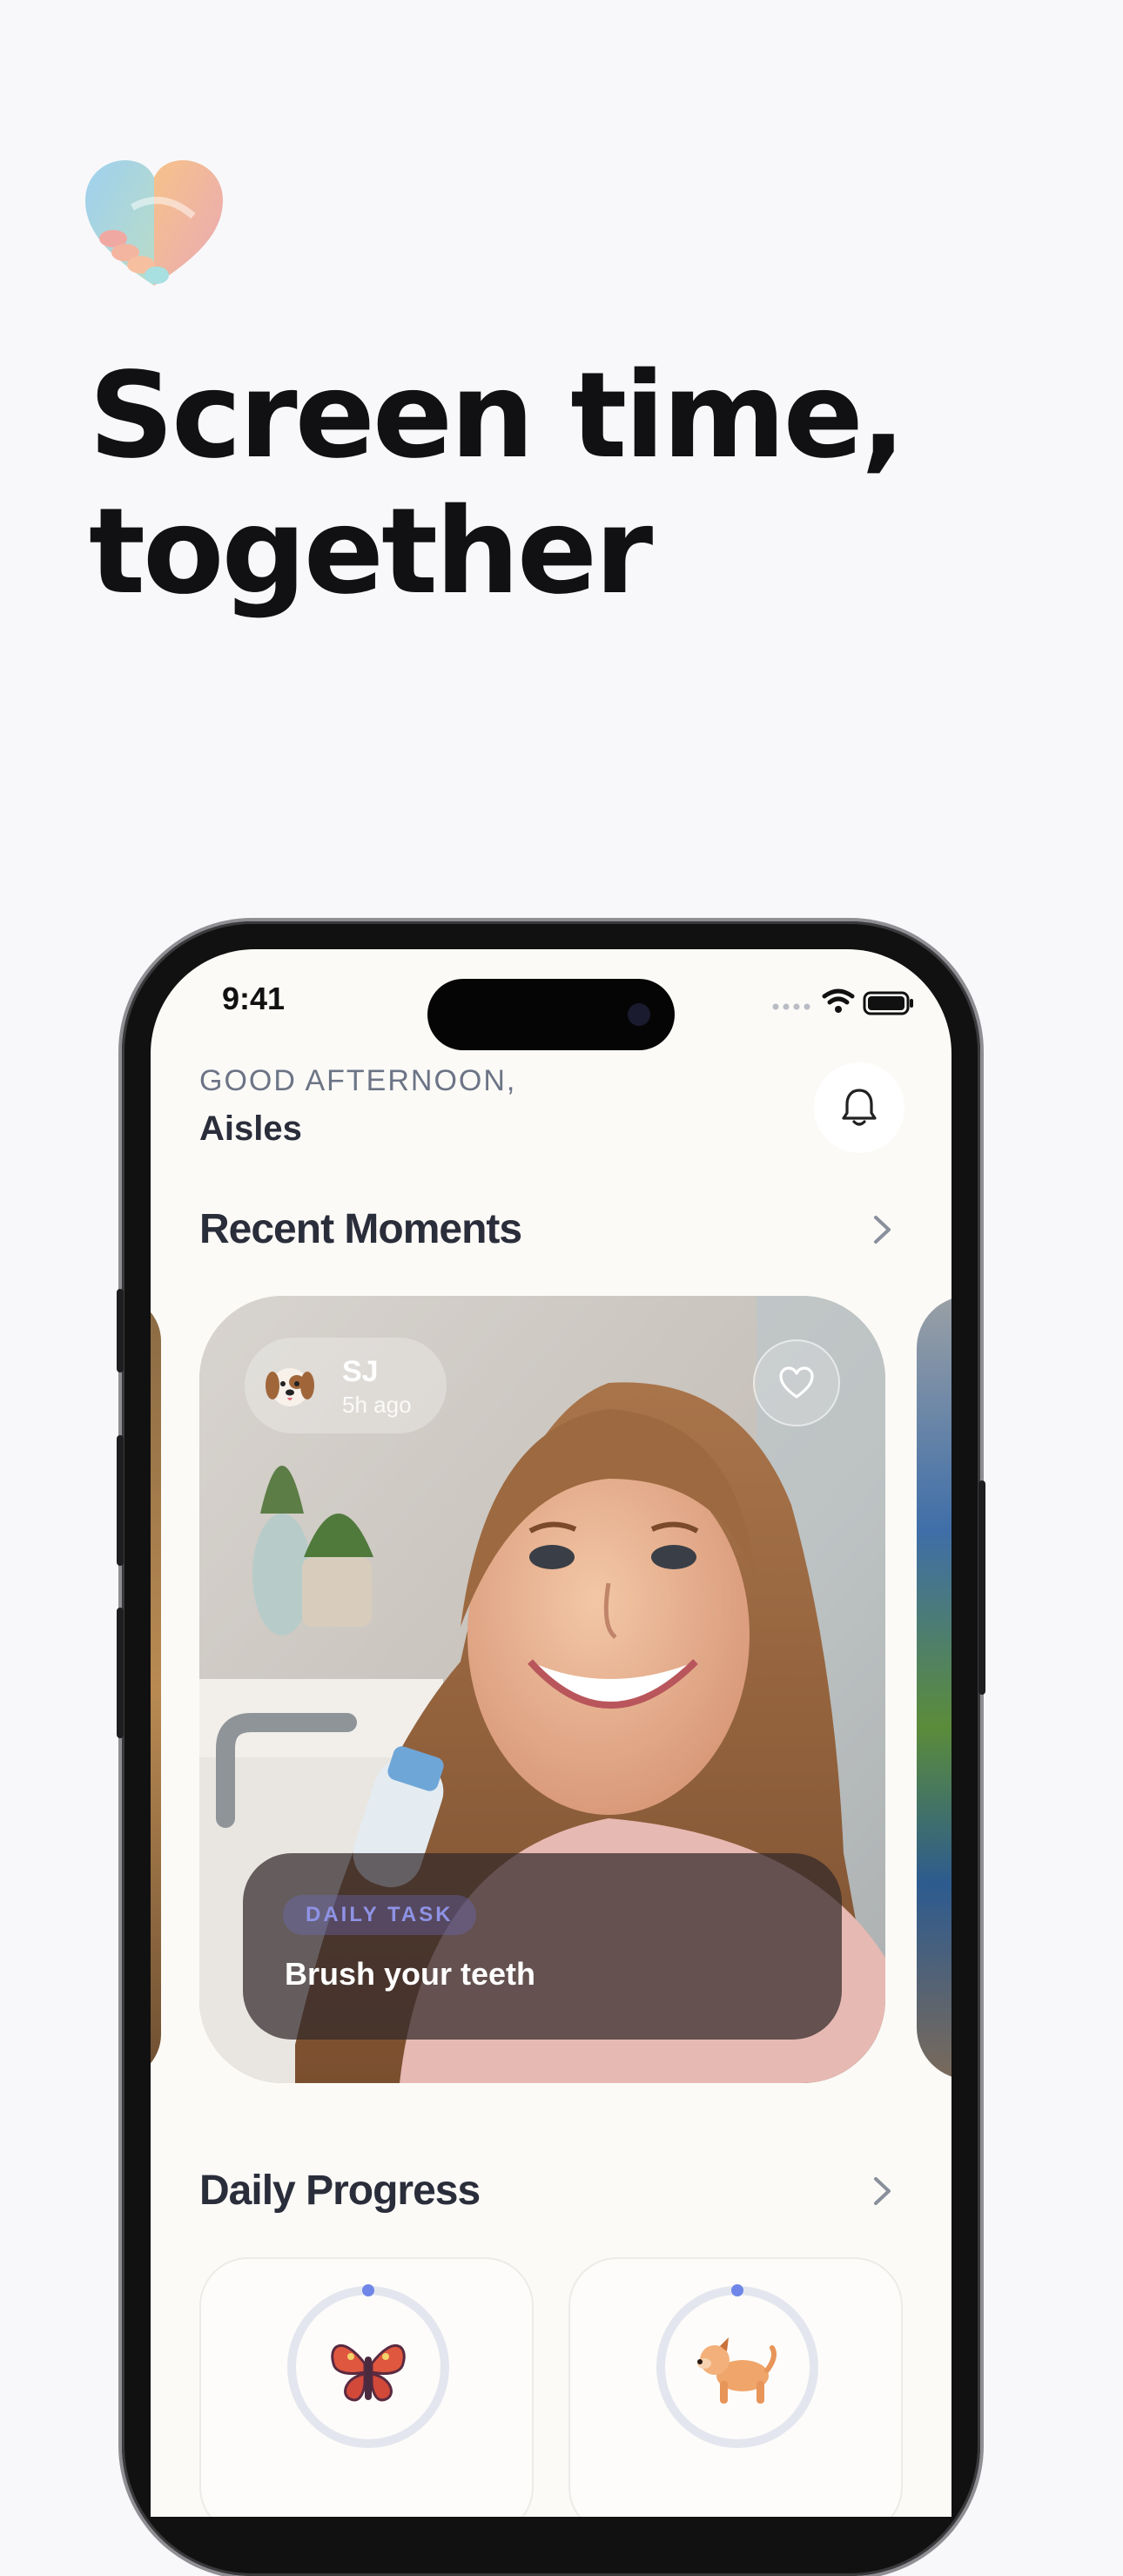  Describe the element at coordinates (154, 224) in the screenshot. I see `handshake-heart-icon` at that location.